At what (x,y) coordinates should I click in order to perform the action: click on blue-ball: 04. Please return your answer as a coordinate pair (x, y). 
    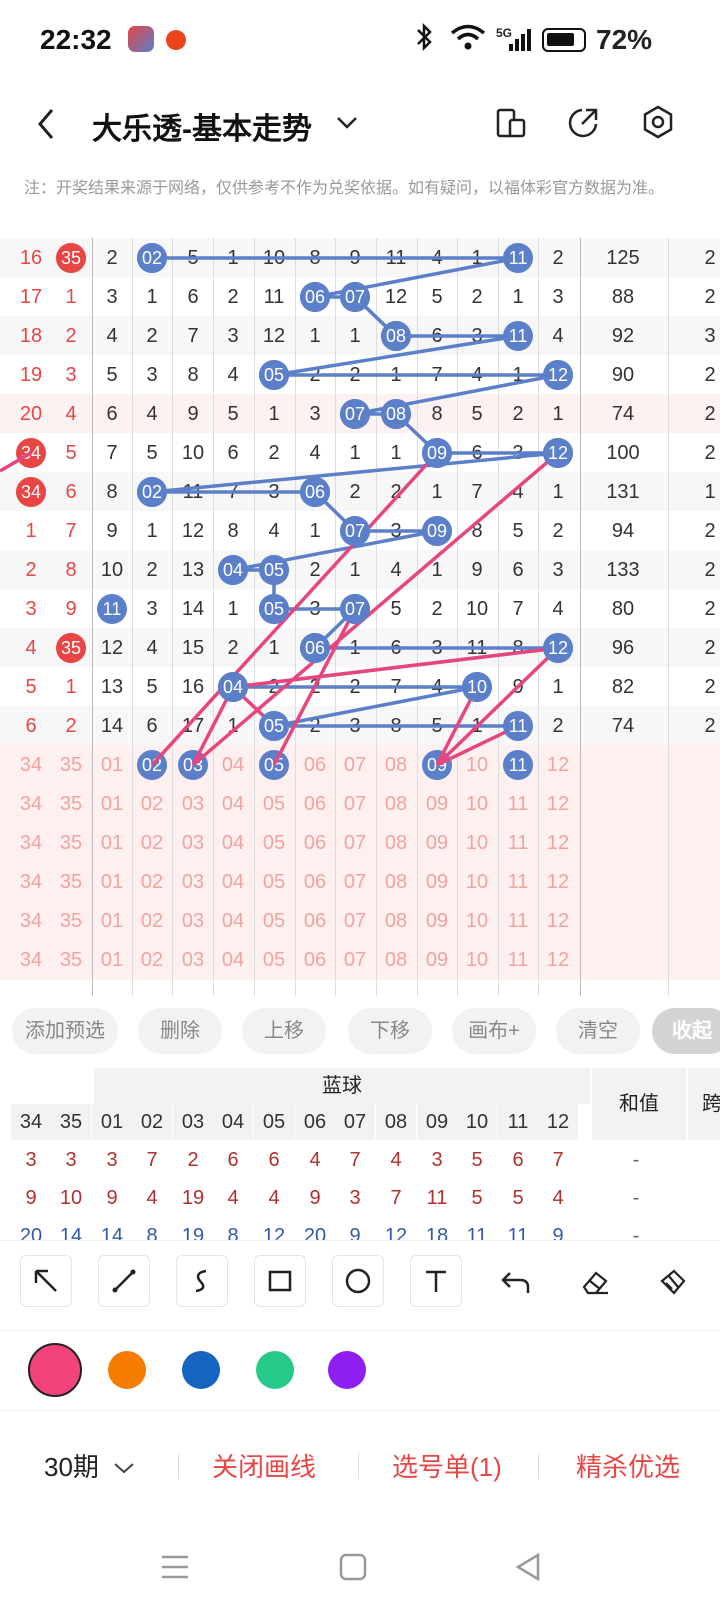
    Looking at the image, I should click on (233, 687).